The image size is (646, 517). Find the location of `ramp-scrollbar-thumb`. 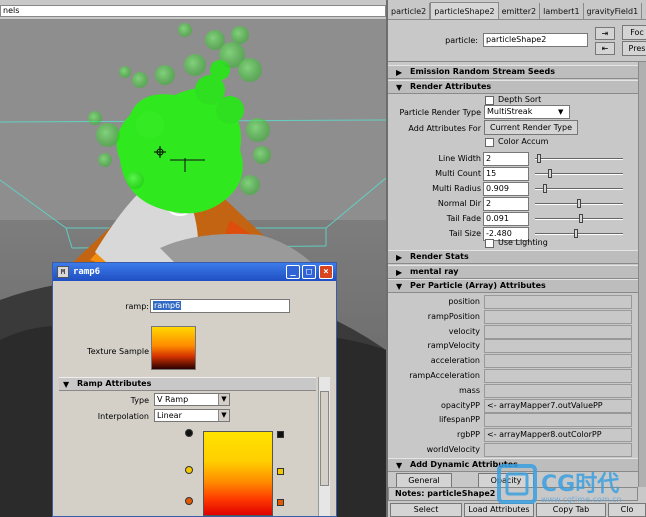

ramp-scrollbar-thumb is located at coordinates (324, 438).